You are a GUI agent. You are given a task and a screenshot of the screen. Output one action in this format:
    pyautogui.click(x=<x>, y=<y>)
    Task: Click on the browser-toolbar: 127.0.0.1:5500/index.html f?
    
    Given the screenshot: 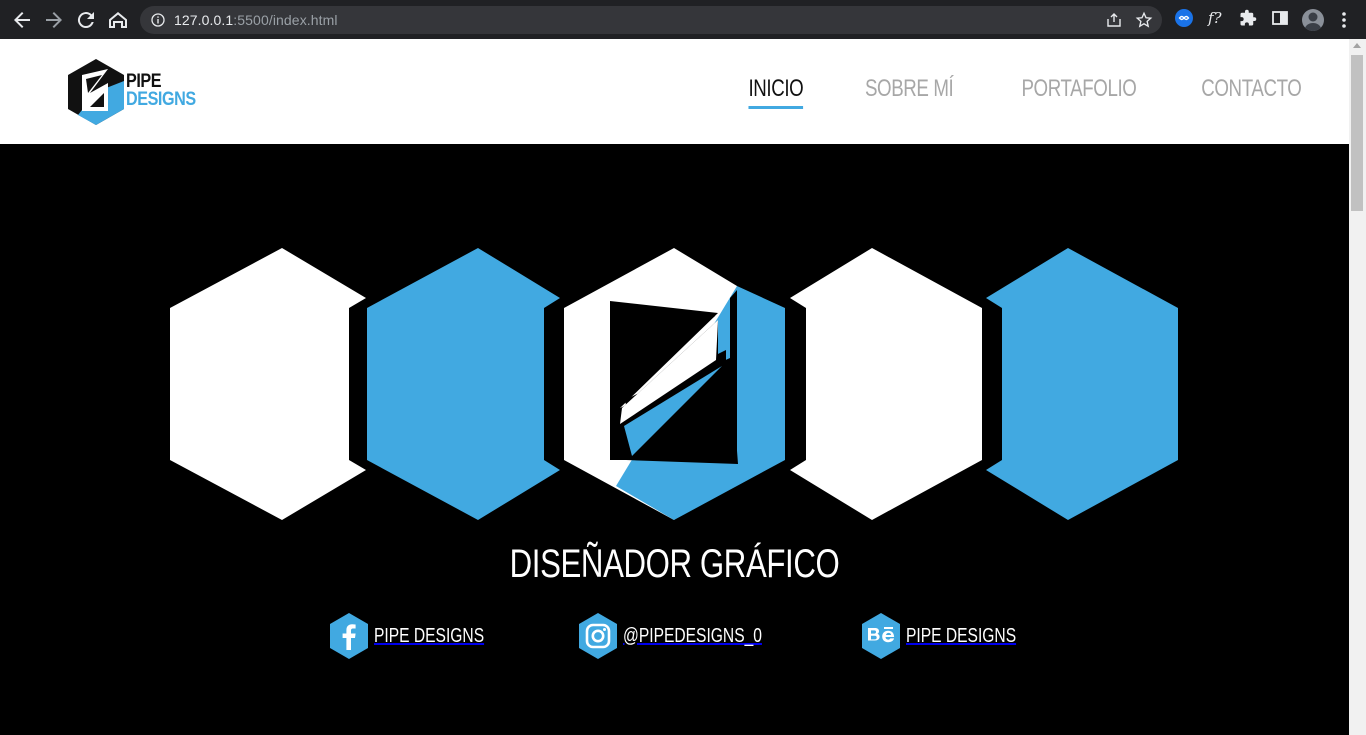 What is the action you would take?
    pyautogui.click(x=683, y=19)
    